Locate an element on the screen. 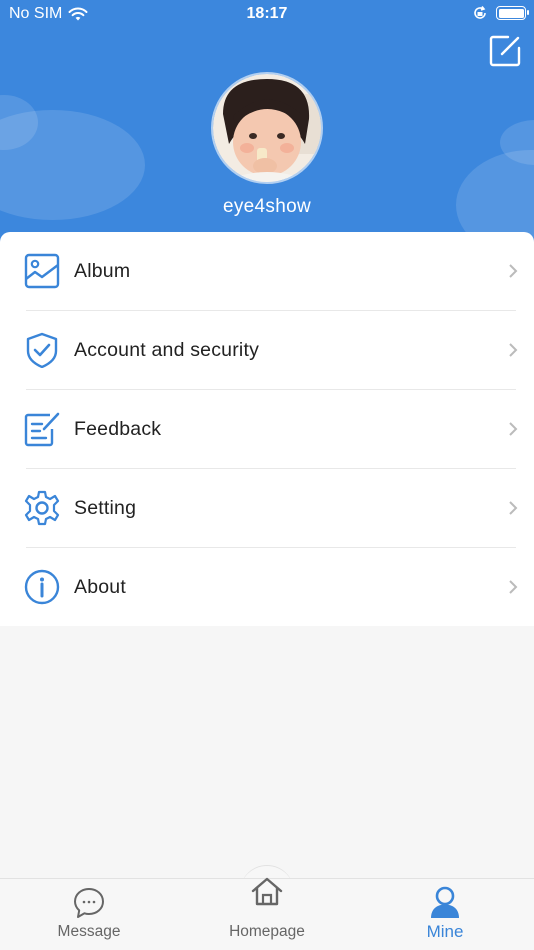  status-bar: No SIM 18:17 is located at coordinates (267, 14).